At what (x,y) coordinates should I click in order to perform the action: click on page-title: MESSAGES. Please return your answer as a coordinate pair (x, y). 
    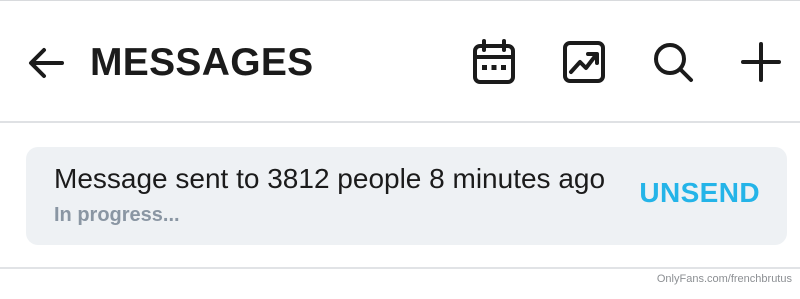
    Looking at the image, I should click on (202, 62).